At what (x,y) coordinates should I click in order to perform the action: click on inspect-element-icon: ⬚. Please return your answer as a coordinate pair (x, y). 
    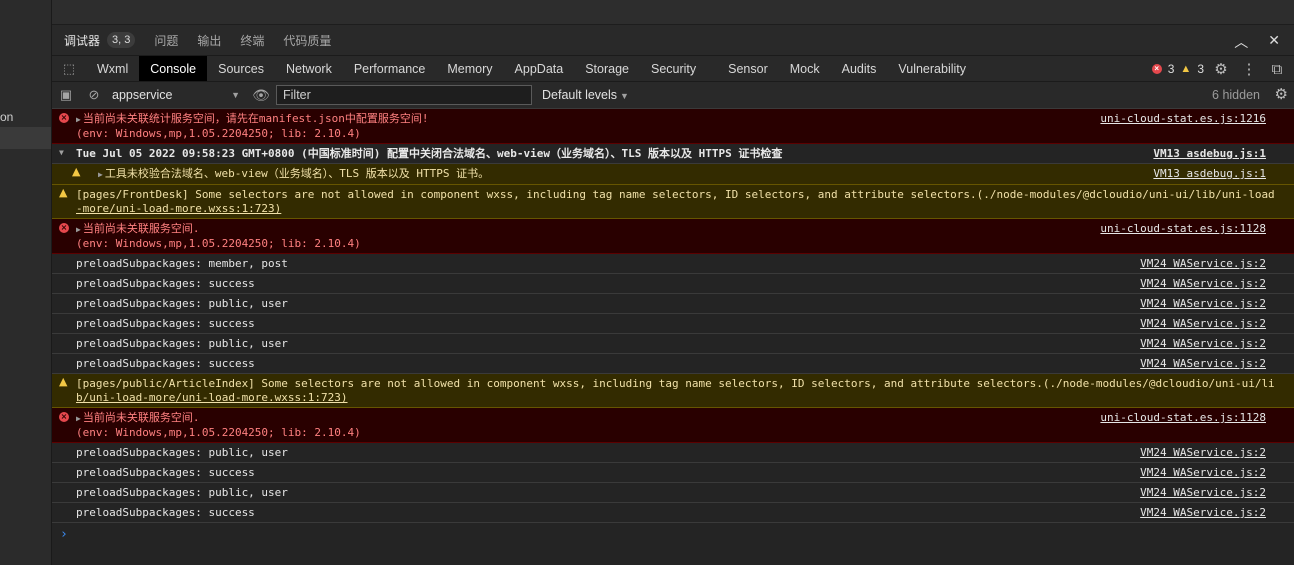
    Looking at the image, I should click on (69, 68).